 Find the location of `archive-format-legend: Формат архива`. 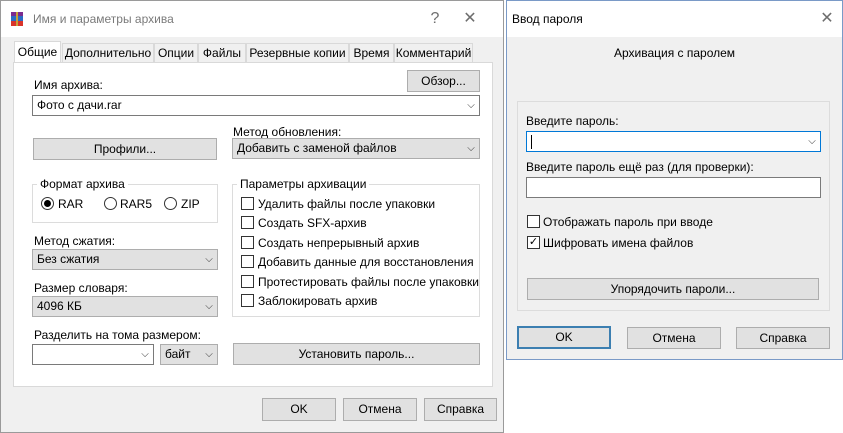

archive-format-legend: Формат архива is located at coordinates (82, 184).